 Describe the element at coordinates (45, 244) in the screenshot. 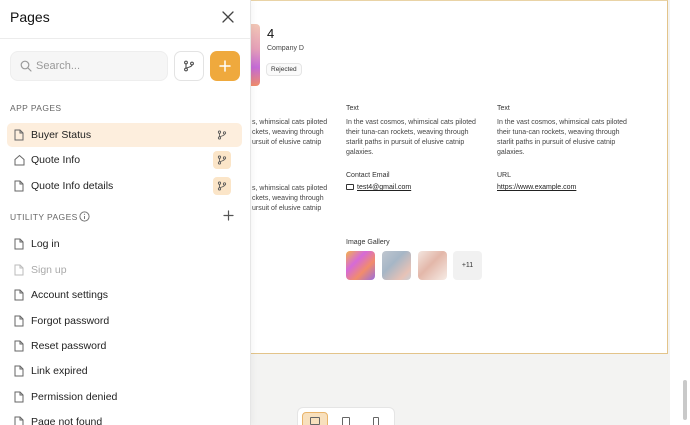

I see `page-item-label: Log in` at that location.